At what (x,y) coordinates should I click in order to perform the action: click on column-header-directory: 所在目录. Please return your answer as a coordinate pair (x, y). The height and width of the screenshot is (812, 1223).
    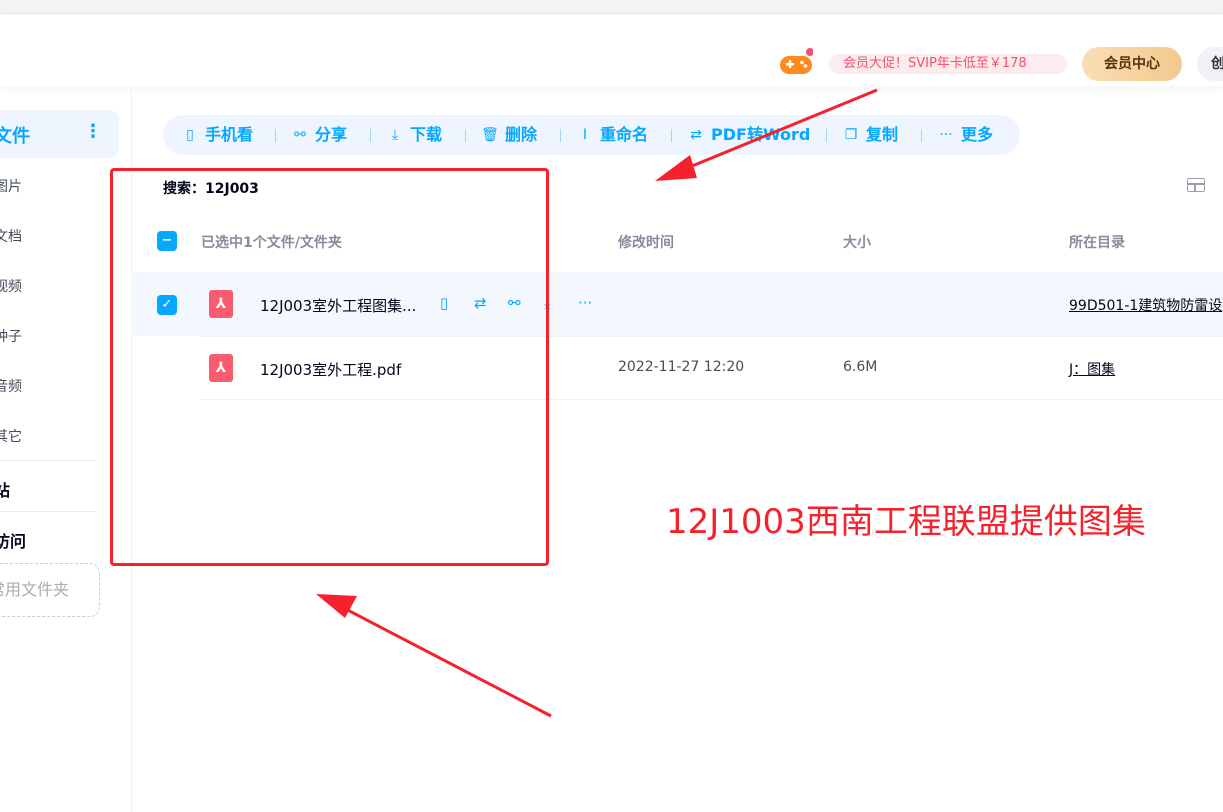
    Looking at the image, I should click on (1097, 242).